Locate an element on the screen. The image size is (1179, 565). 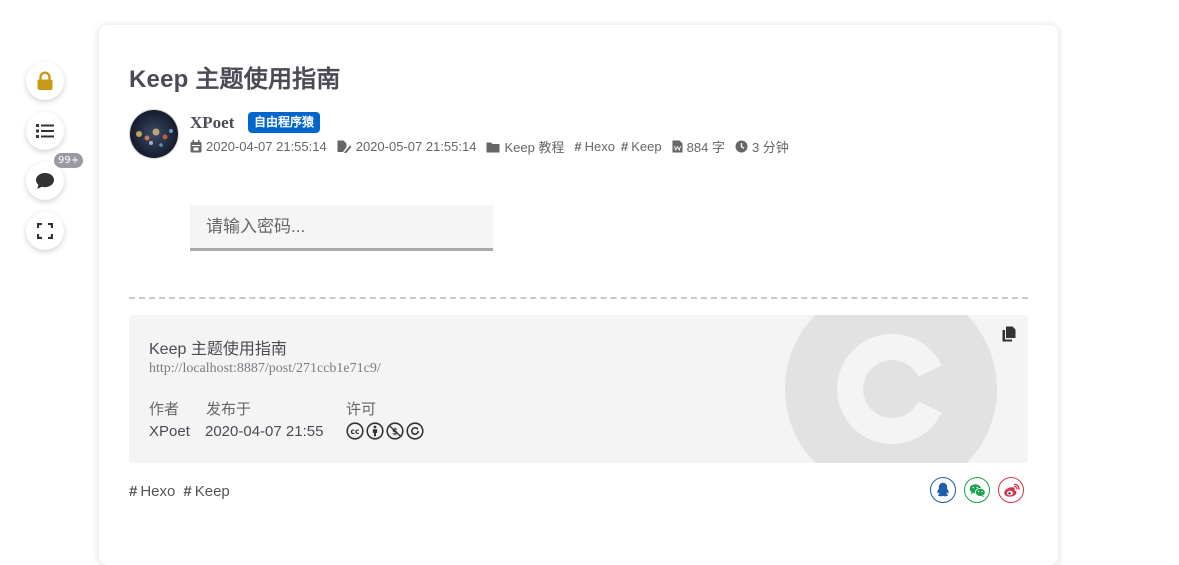
file-edit-icon is located at coordinates (344, 146).